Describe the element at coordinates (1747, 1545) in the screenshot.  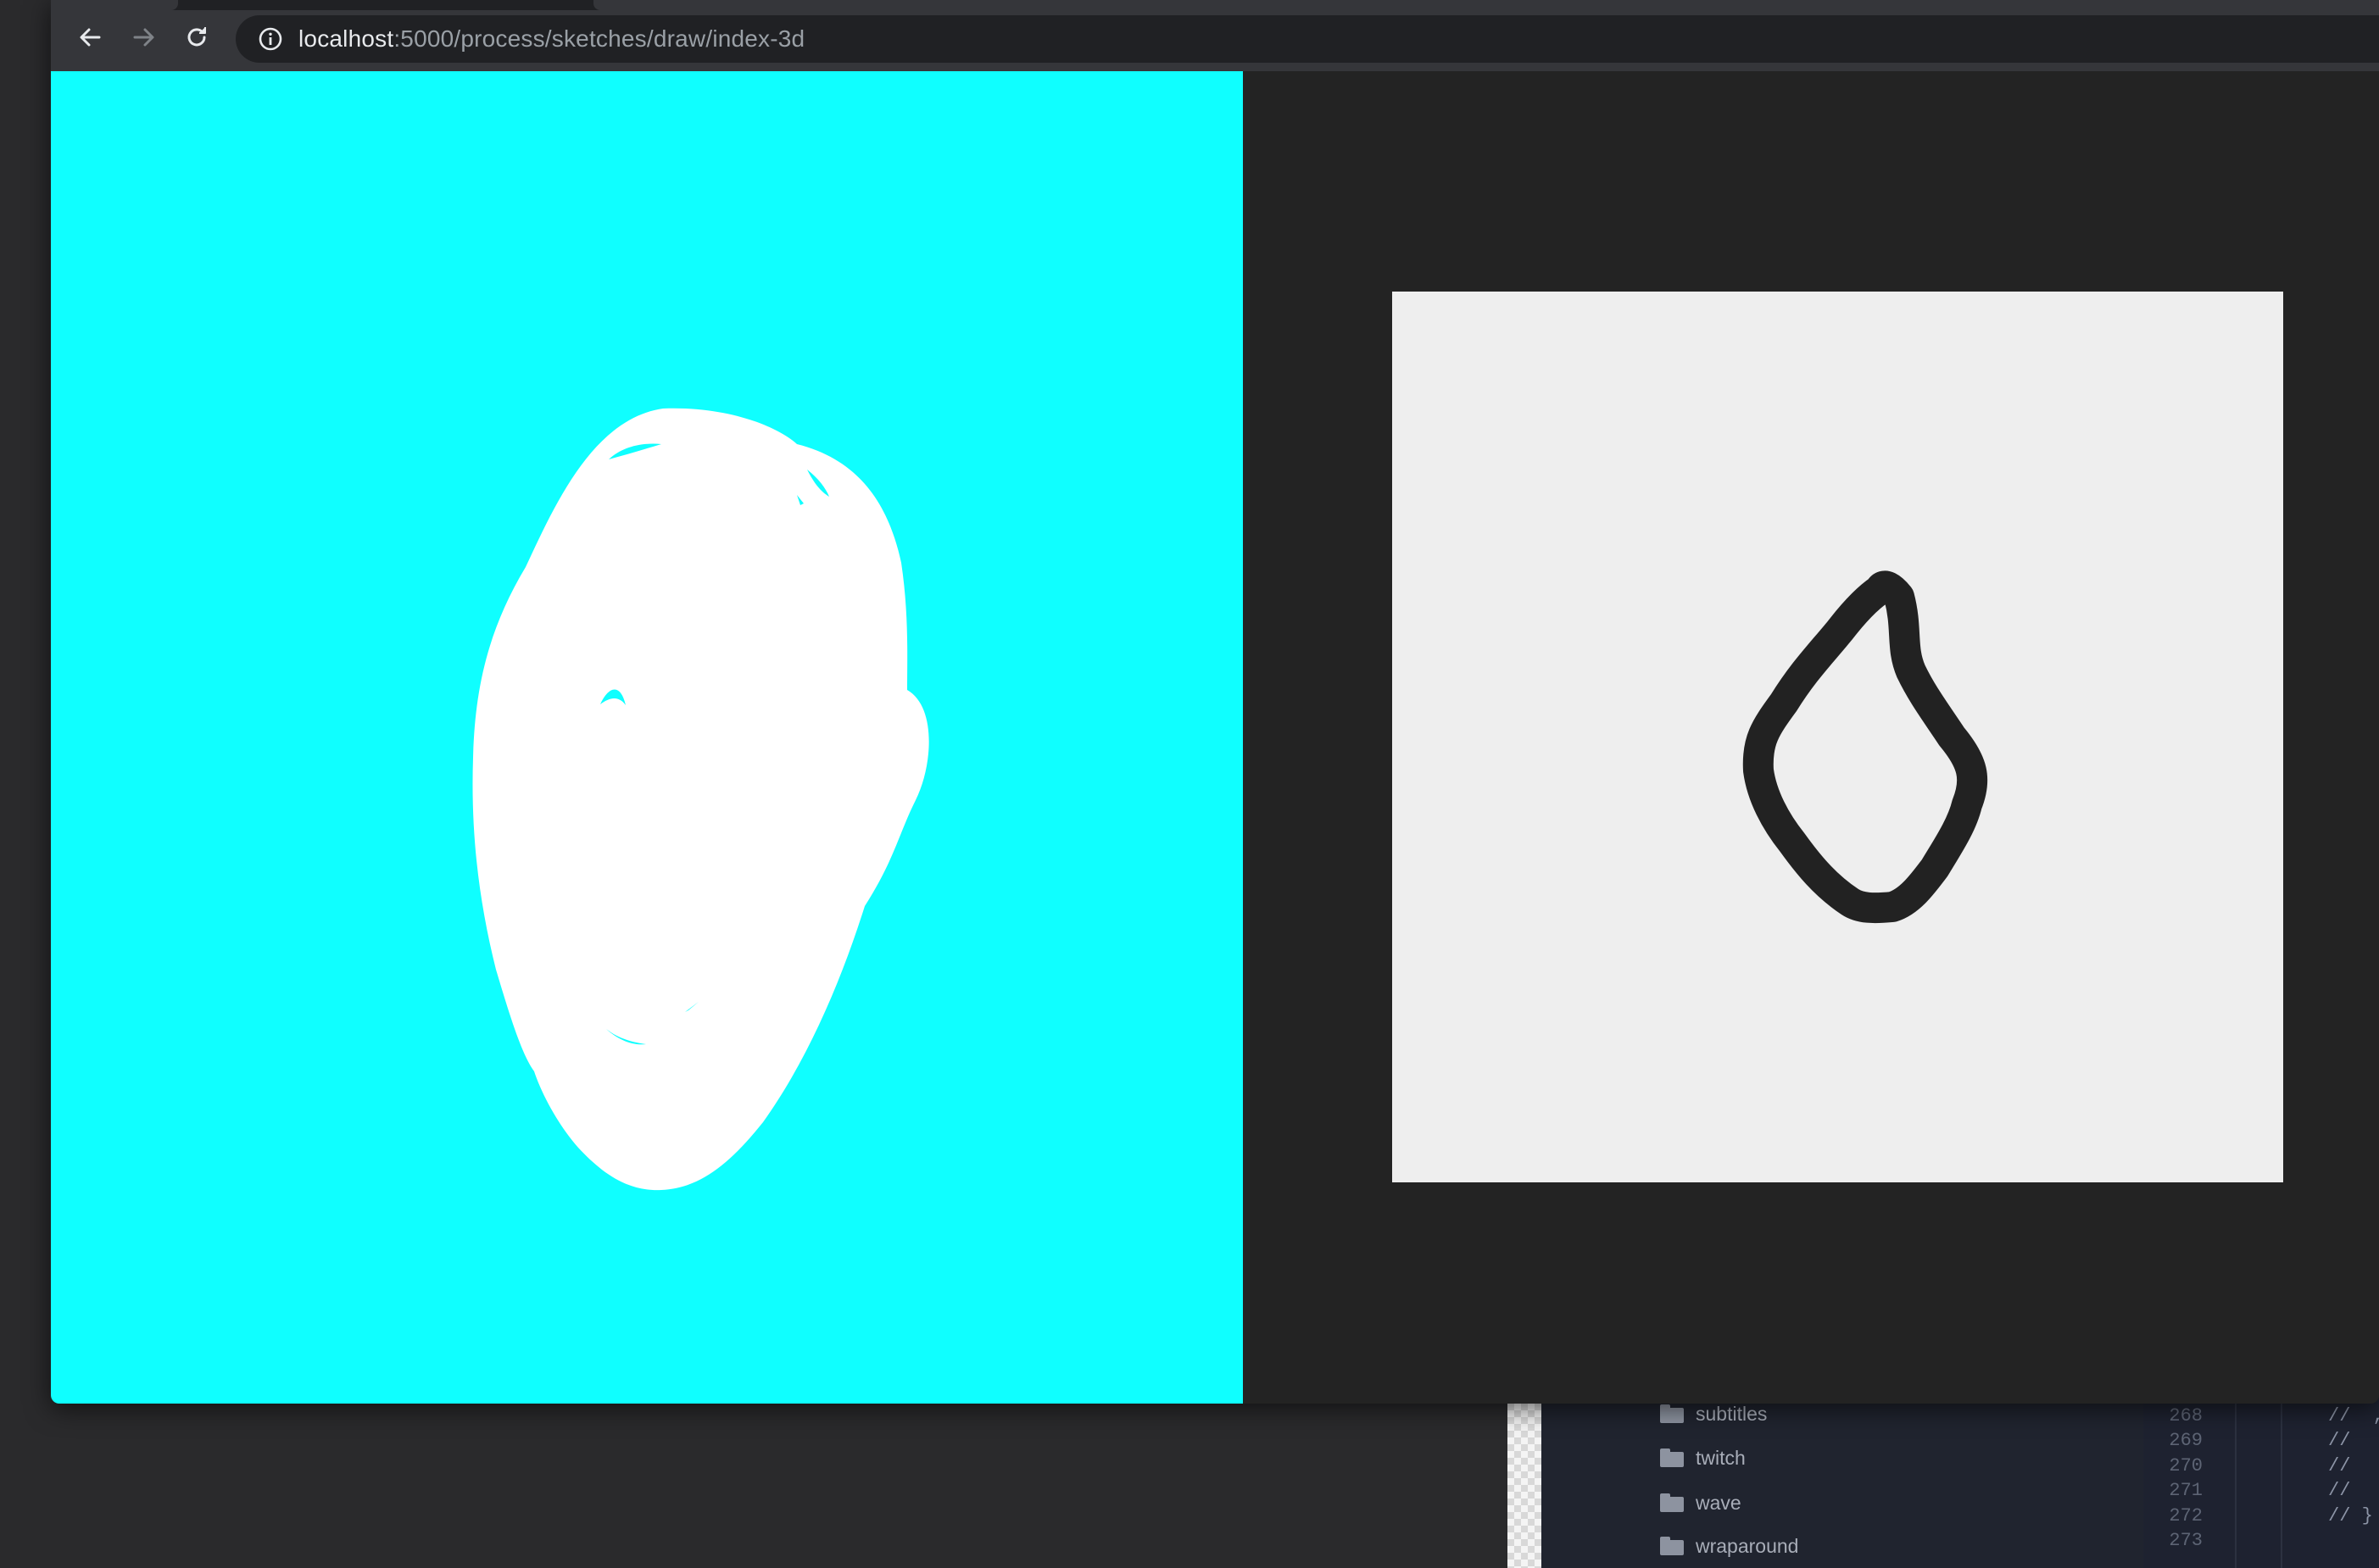
I see `tree-item-label: wraparound` at that location.